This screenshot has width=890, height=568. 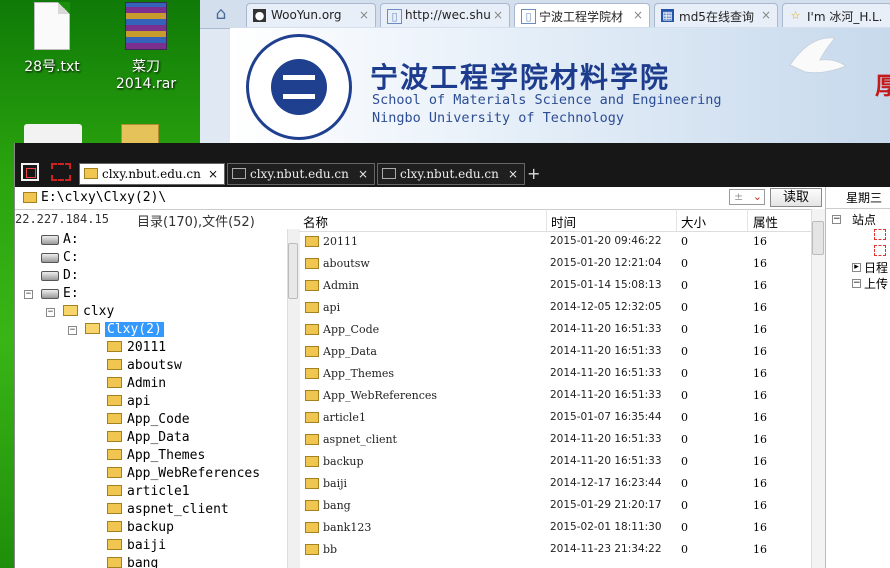 What do you see at coordinates (582, 15) in the screenshot?
I see `browser-tab-nbut: ▯ 宁波工程学院材 ×` at bounding box center [582, 15].